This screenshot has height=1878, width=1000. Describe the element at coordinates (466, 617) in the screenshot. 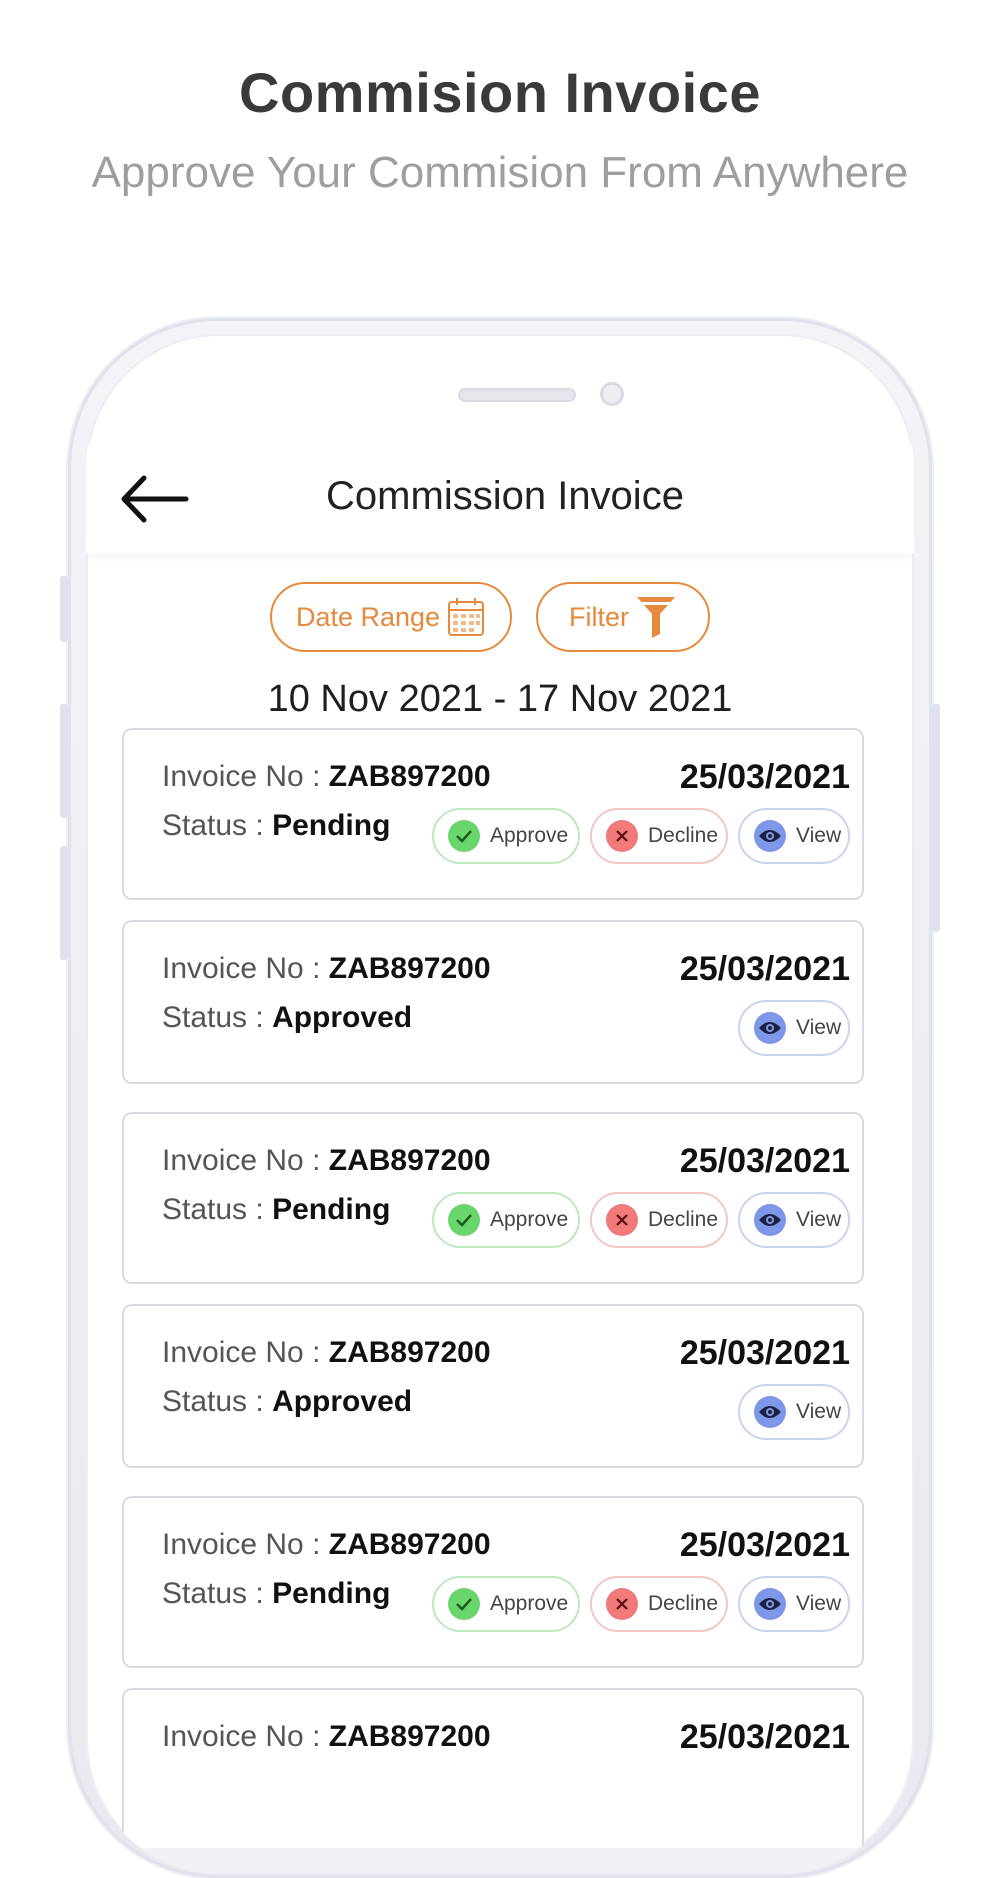

I see `calendar-icon` at that location.